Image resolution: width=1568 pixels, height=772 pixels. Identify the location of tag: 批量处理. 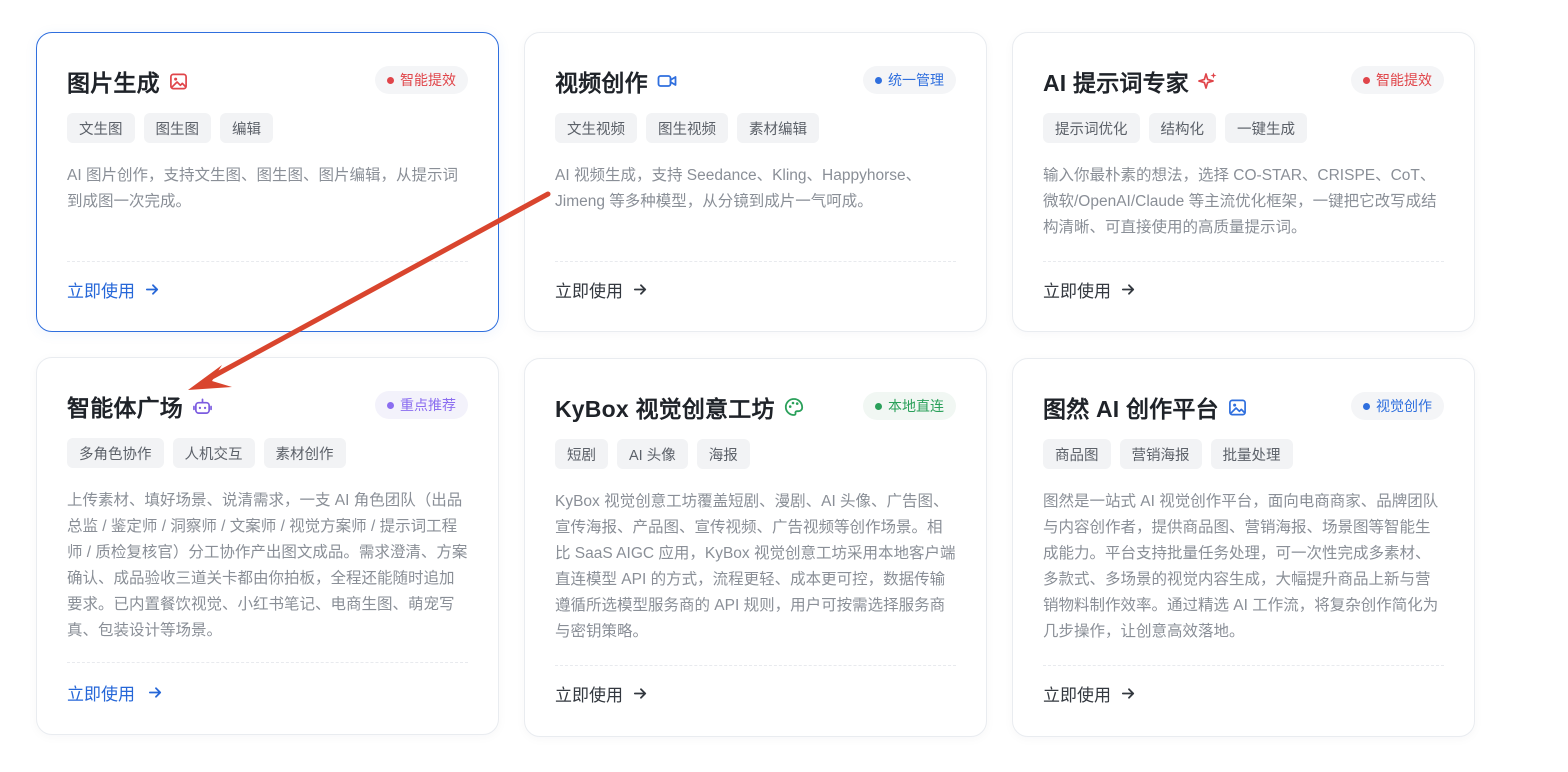
(1251, 454).